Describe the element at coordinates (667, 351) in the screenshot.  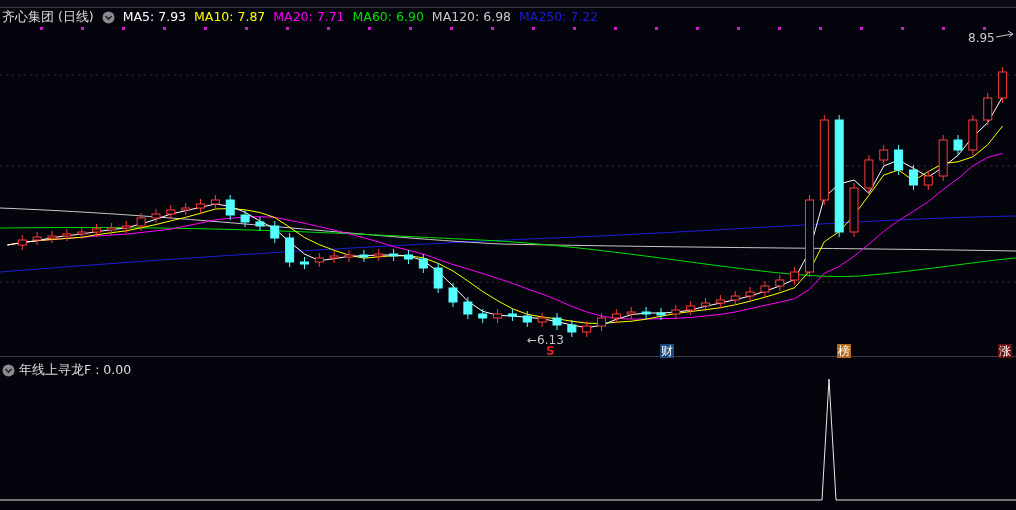
I see `event-marker: 财` at that location.